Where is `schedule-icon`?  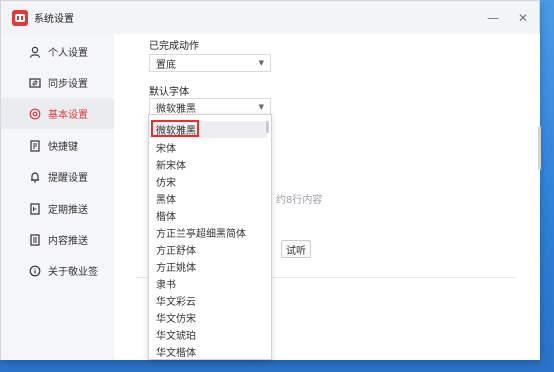
schedule-icon is located at coordinates (35, 209).